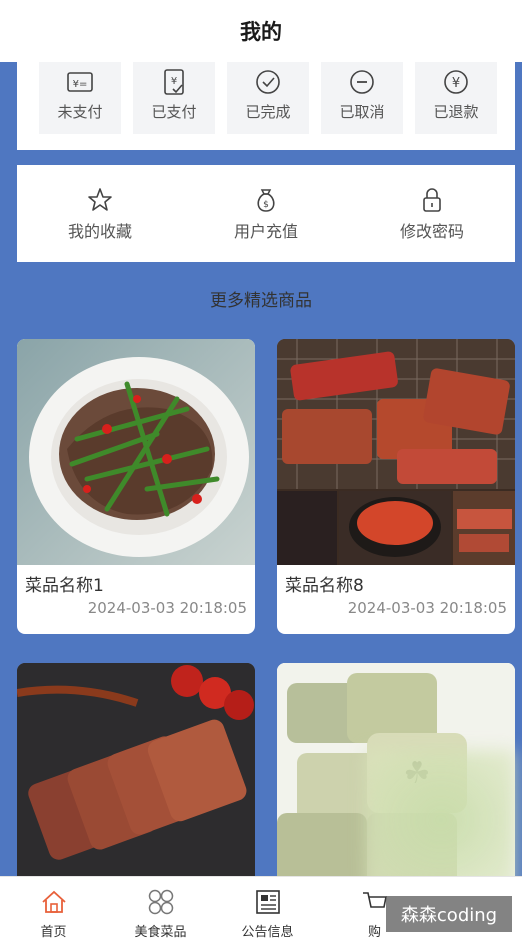  Describe the element at coordinates (100, 214) in the screenshot. I see `favorites-entry: 我的收藏` at that location.